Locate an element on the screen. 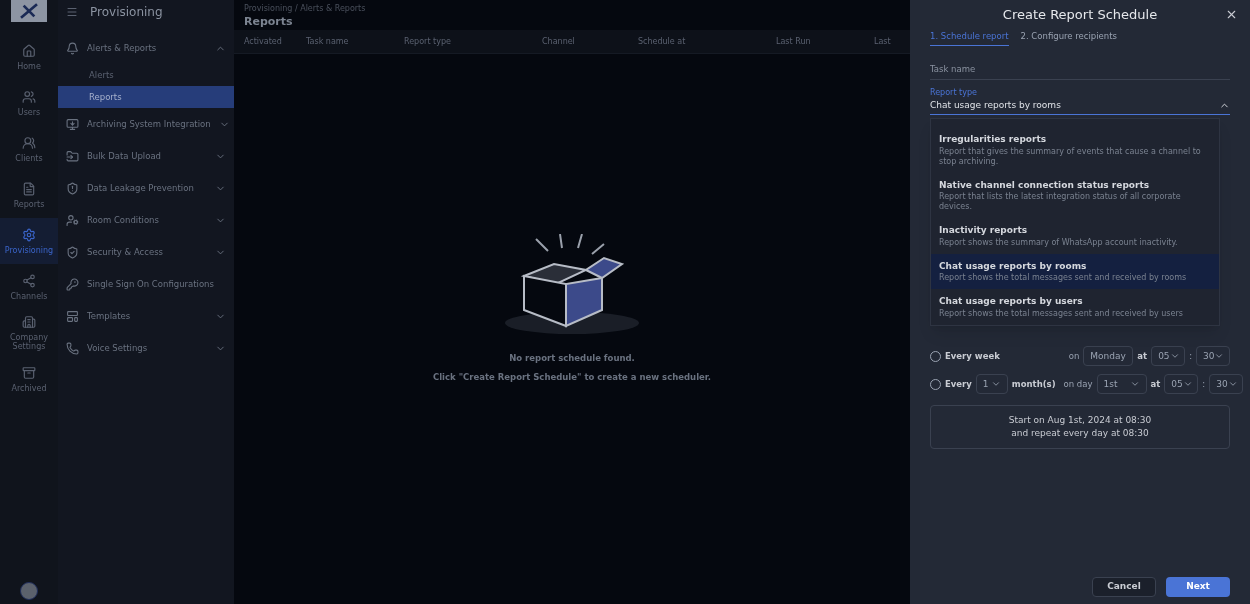 The height and width of the screenshot is (604, 1250). dropdown-option: Chat usage reports by rooms Report shows the total messages sent and received by rooms is located at coordinates (1075, 271).